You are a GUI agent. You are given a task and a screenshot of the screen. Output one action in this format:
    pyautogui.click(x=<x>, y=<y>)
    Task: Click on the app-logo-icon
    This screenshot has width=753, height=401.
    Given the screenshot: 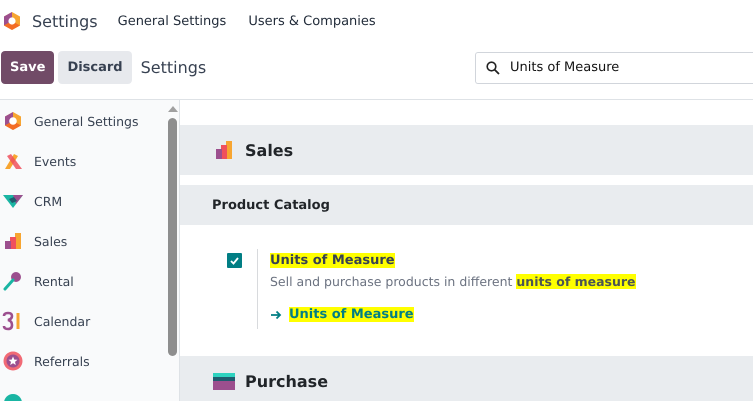 What is the action you would take?
    pyautogui.click(x=12, y=21)
    